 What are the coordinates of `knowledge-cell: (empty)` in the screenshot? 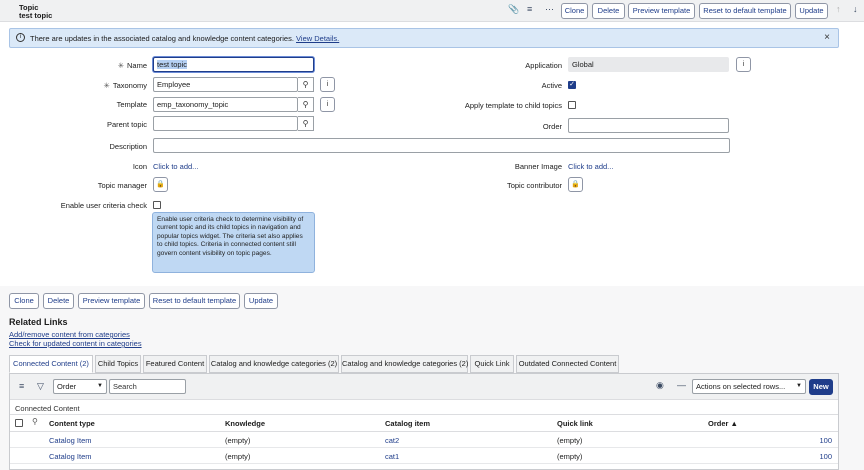 It's located at (238, 440).